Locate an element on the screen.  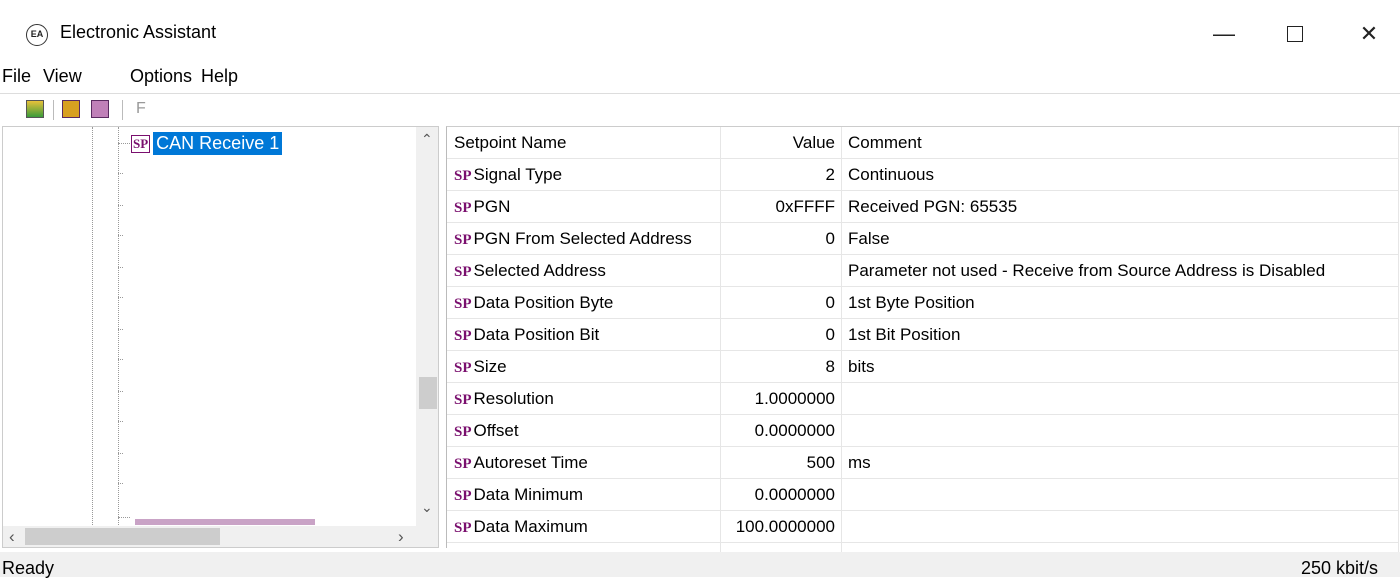
column-header-comment: Comment is located at coordinates (1120, 143).